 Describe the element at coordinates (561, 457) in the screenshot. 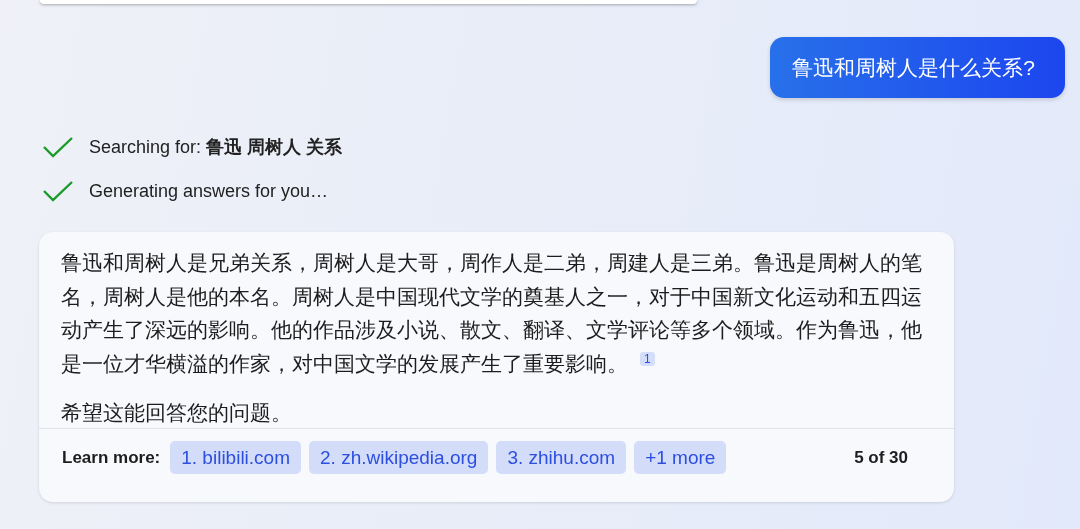

I see `source-link: 3. zhihu.com` at that location.